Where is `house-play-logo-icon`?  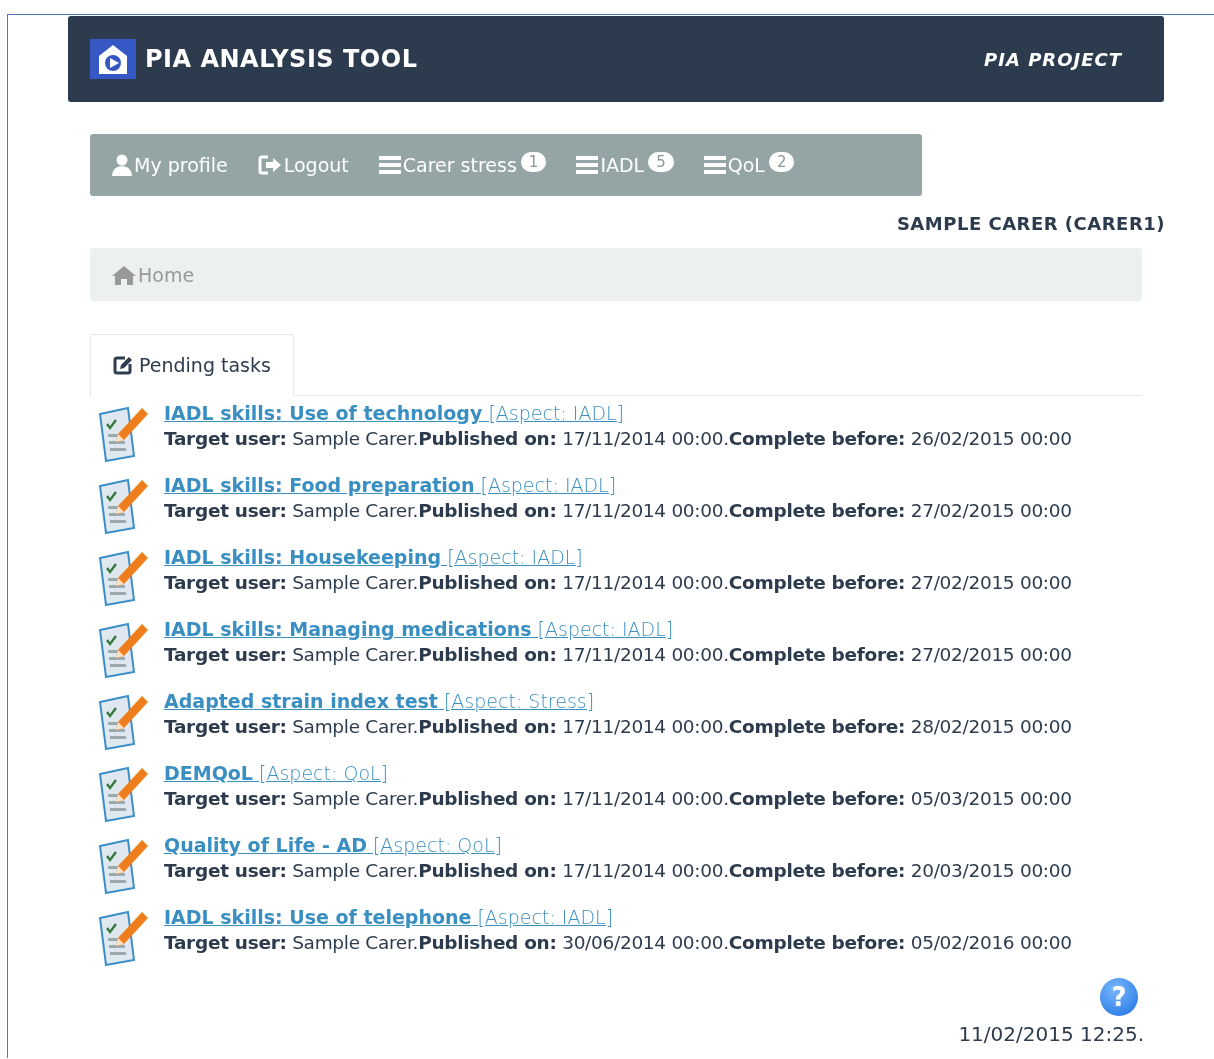 house-play-logo-icon is located at coordinates (113, 59).